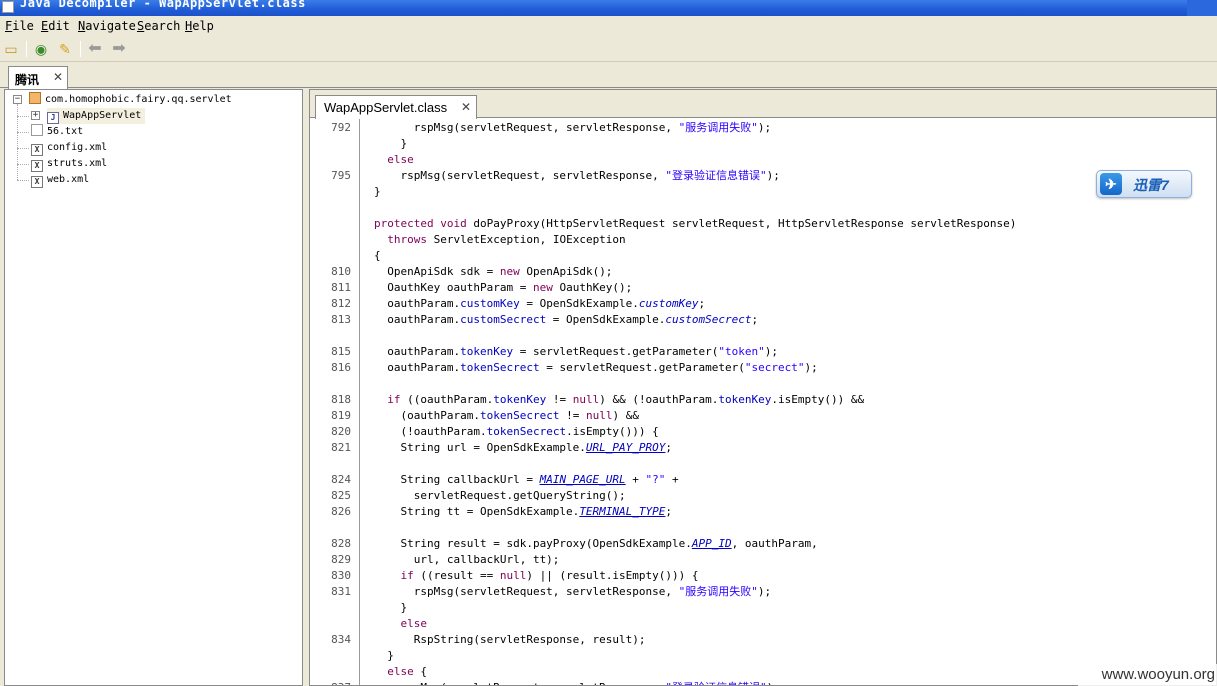  I want to click on line-number: 813, so click(341, 319).